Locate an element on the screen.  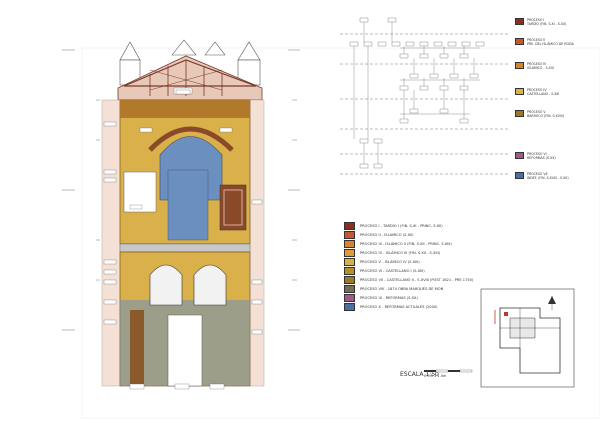
harris-key-label: PROCESO VI REFORMAS (S.XX) is located at coordinates (541, 156).